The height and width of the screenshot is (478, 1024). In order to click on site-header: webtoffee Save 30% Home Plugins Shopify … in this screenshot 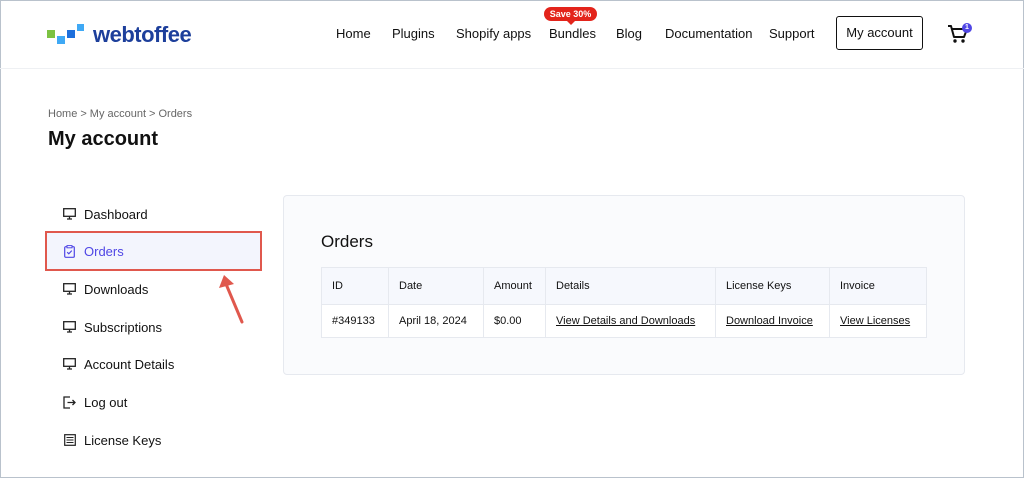, I will do `click(512, 34)`.